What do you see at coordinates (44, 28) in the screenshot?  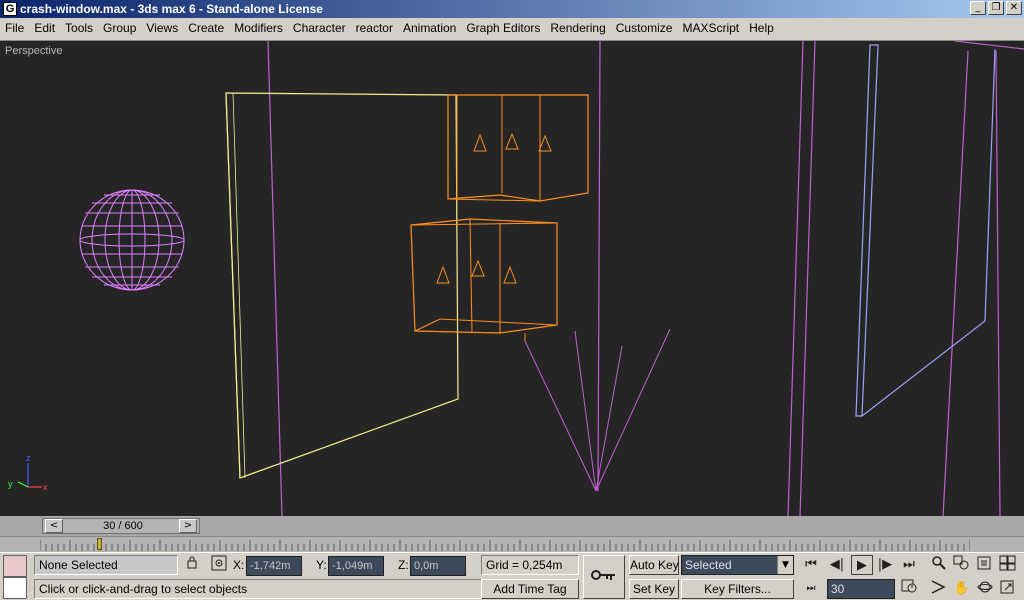 I see `menu-edit: Edit` at bounding box center [44, 28].